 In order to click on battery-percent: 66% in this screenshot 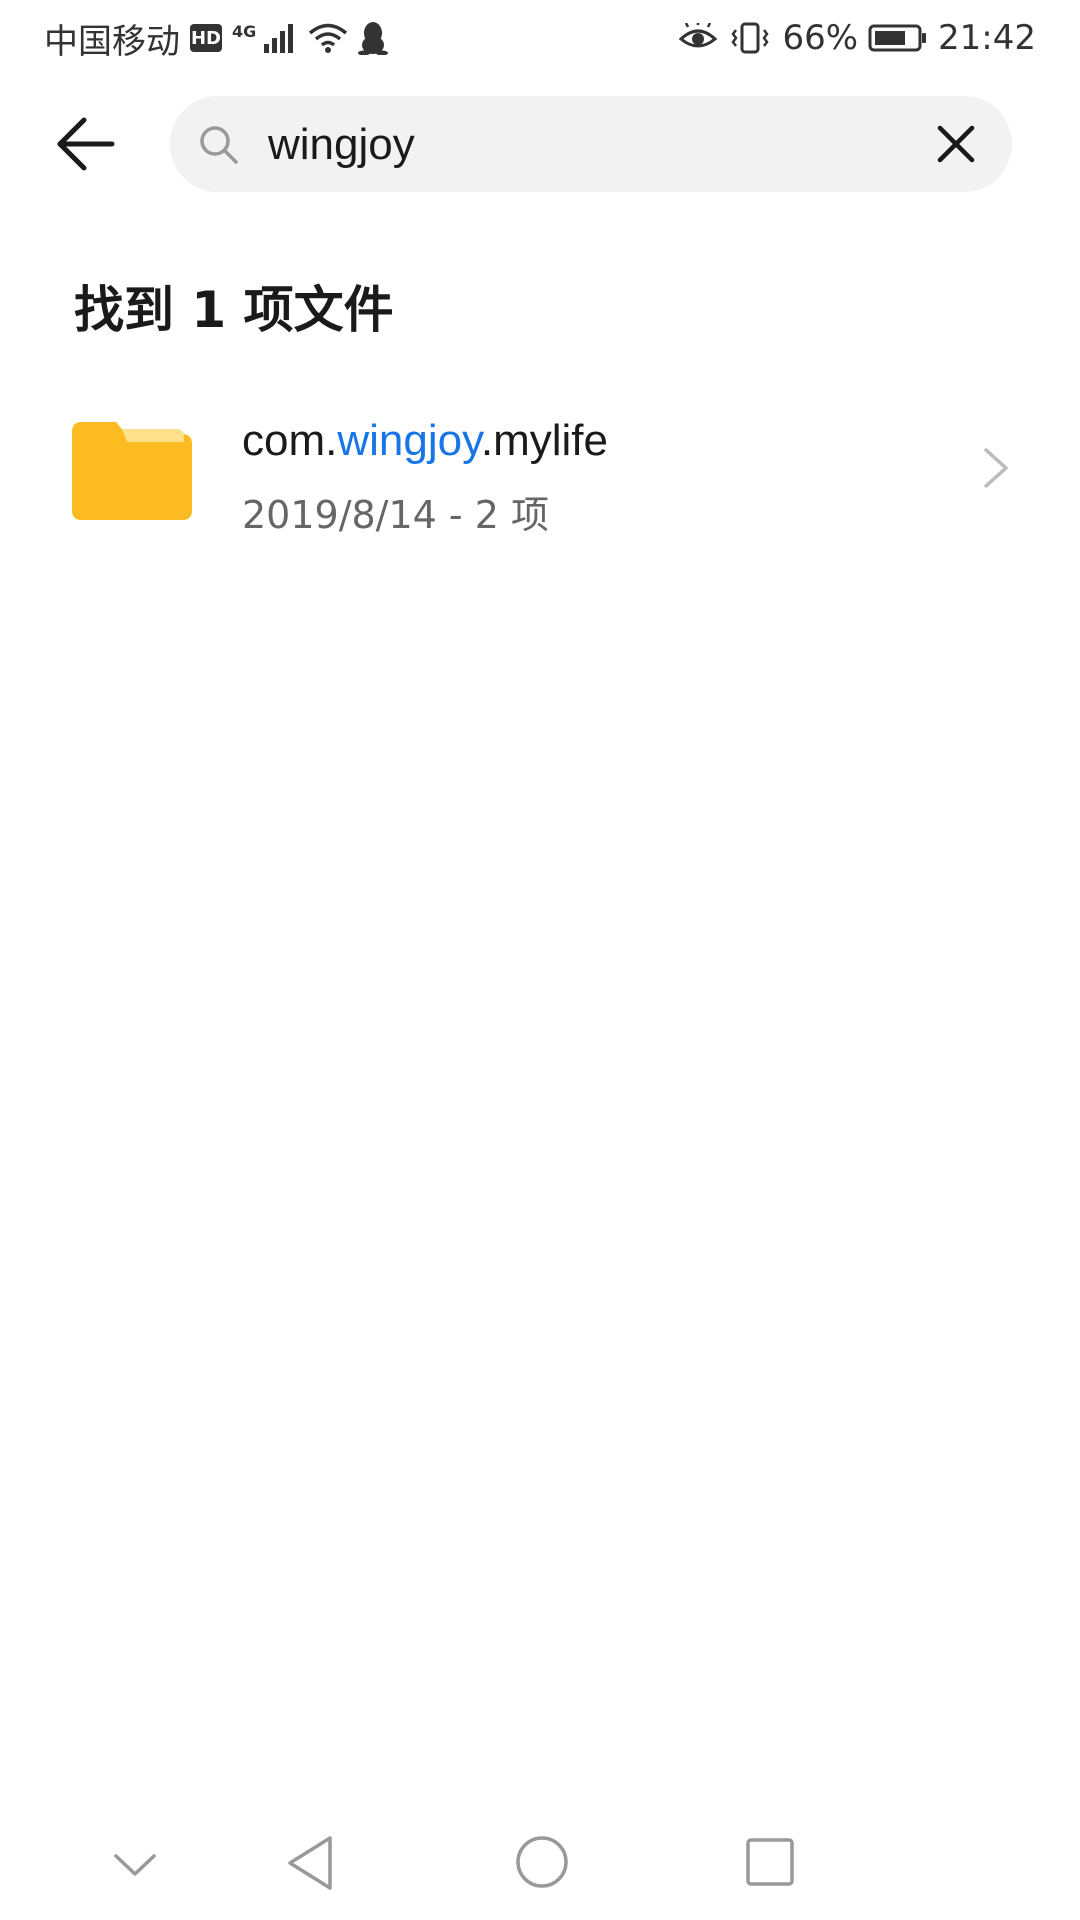, I will do `click(820, 38)`.